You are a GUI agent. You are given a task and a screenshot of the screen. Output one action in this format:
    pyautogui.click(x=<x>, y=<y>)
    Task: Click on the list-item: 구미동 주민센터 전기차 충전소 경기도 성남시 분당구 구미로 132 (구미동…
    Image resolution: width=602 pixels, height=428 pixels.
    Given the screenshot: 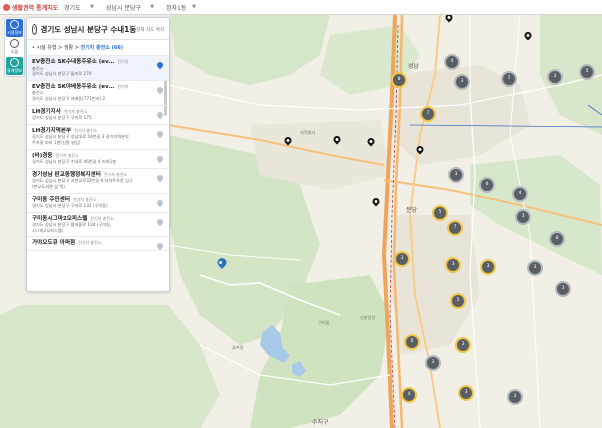 What is the action you would take?
    pyautogui.click(x=98, y=203)
    